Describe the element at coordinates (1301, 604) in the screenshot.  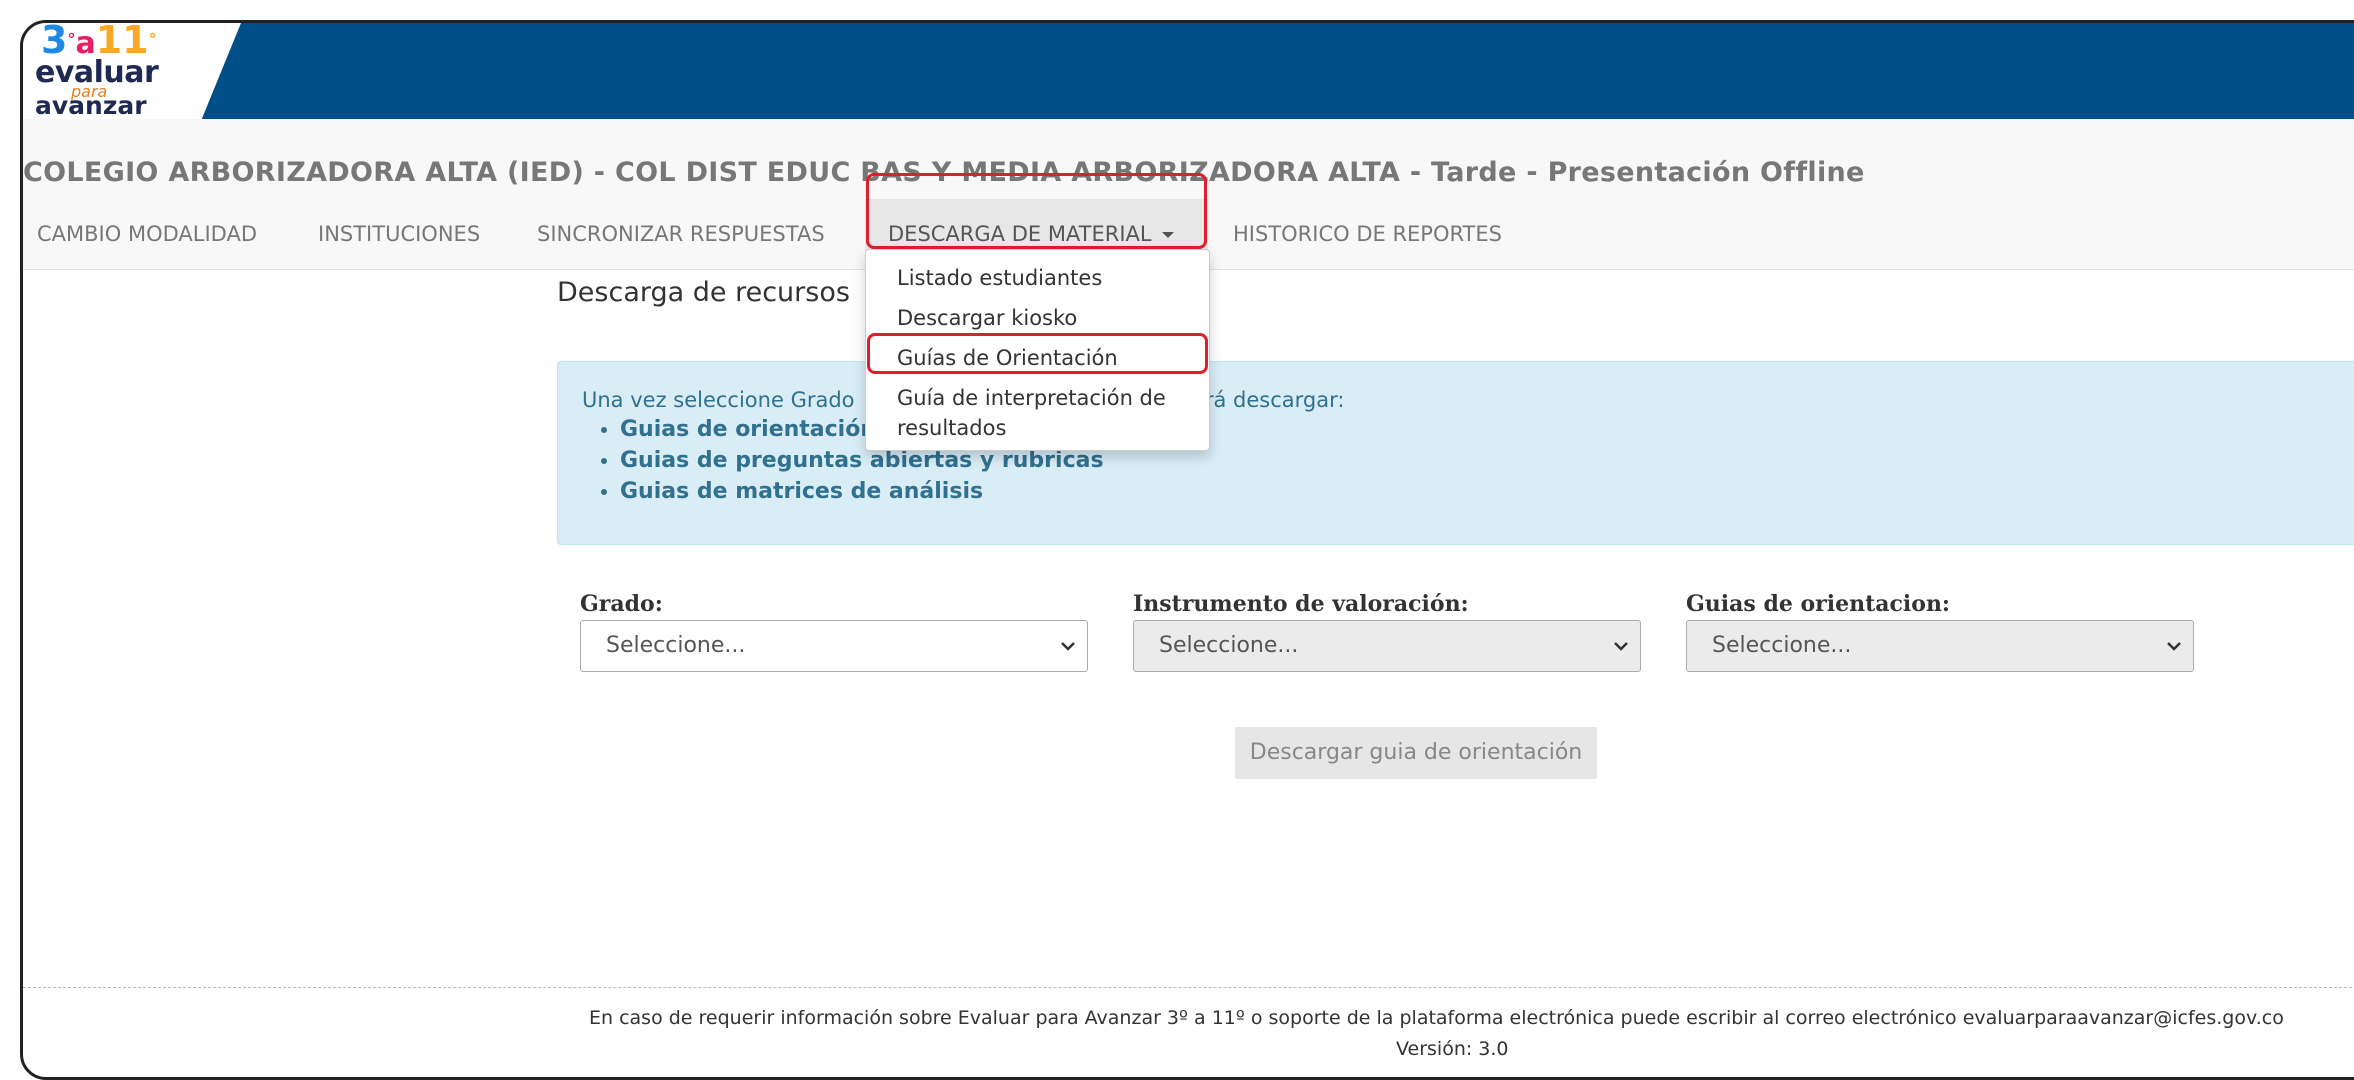
I see `instrumento-label: Instrumento de valoración:` at that location.